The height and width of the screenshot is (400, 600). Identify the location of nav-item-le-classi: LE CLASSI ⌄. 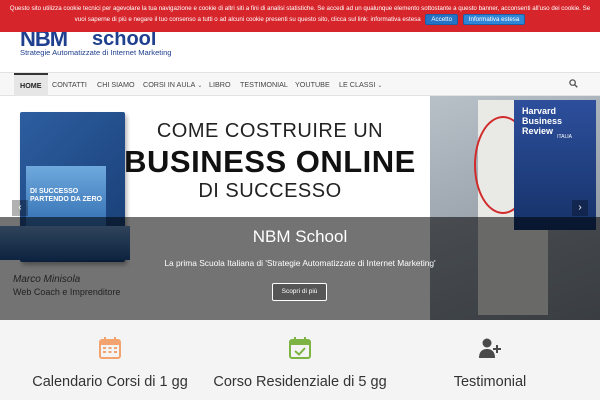
(360, 84).